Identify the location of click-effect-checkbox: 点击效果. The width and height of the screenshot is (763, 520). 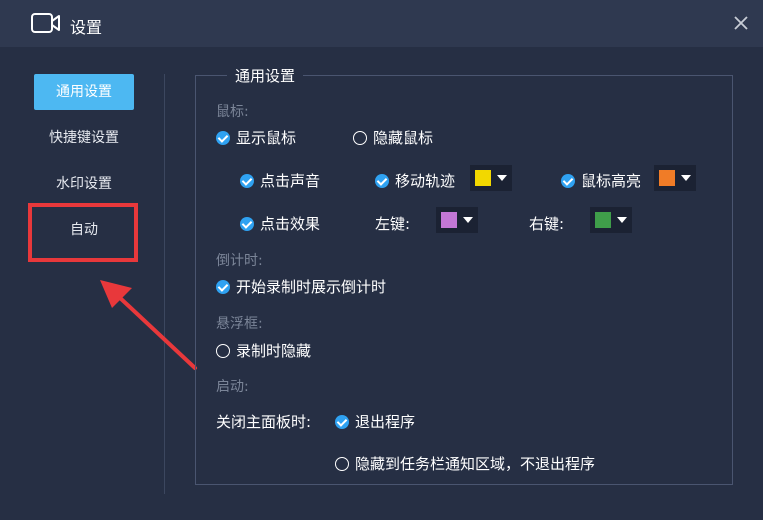
(280, 223).